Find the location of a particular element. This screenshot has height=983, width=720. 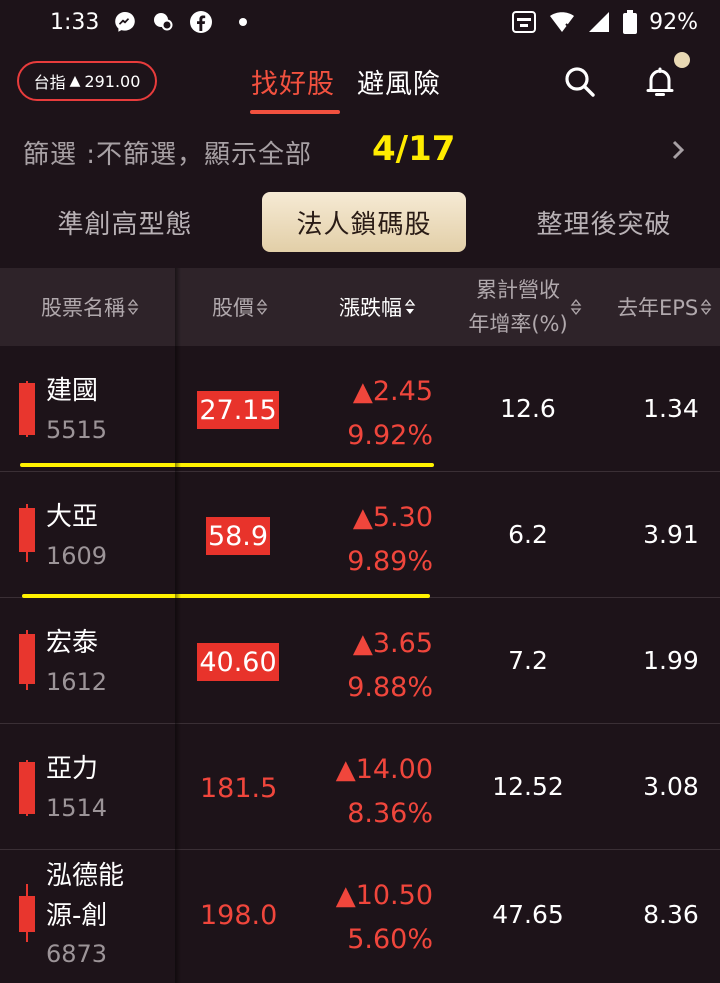

search-icon is located at coordinates (580, 82).